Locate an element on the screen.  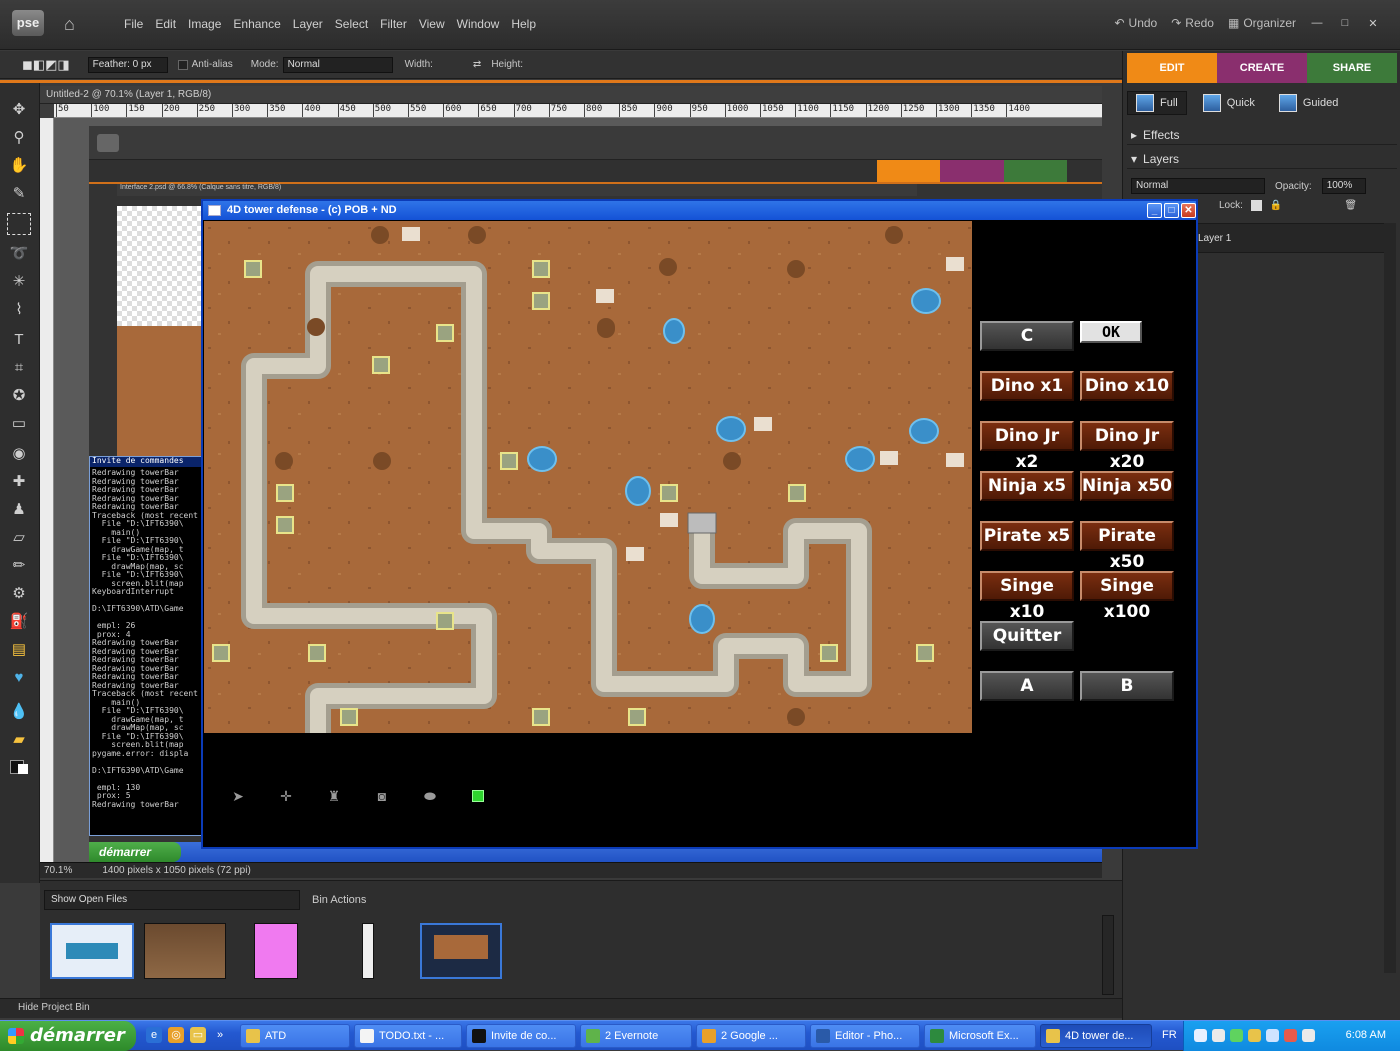
c-button: C is located at coordinates (1027, 336).